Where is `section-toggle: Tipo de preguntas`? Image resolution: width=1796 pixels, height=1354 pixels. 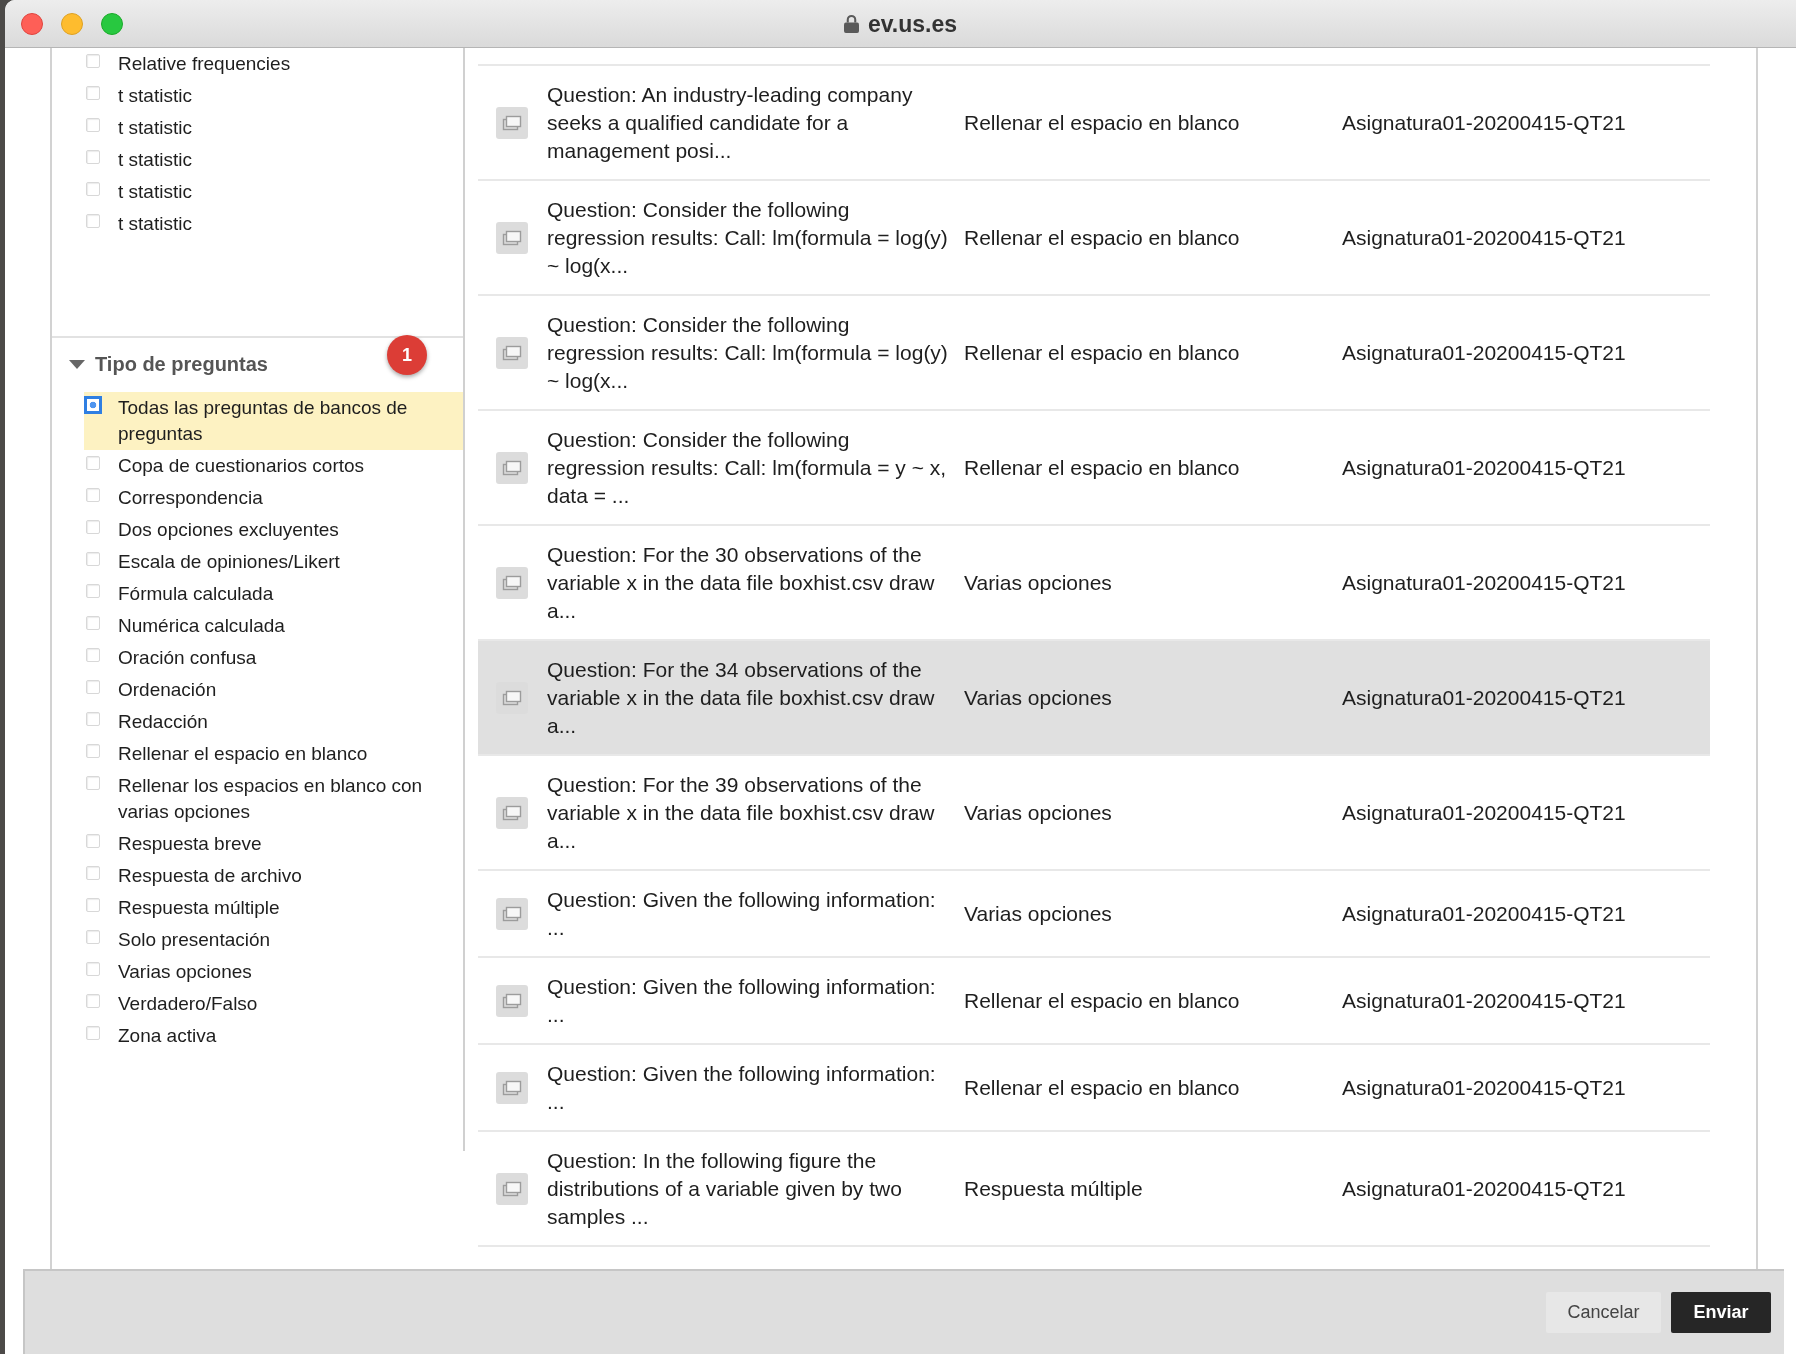 section-toggle: Tipo de preguntas is located at coordinates (168, 365).